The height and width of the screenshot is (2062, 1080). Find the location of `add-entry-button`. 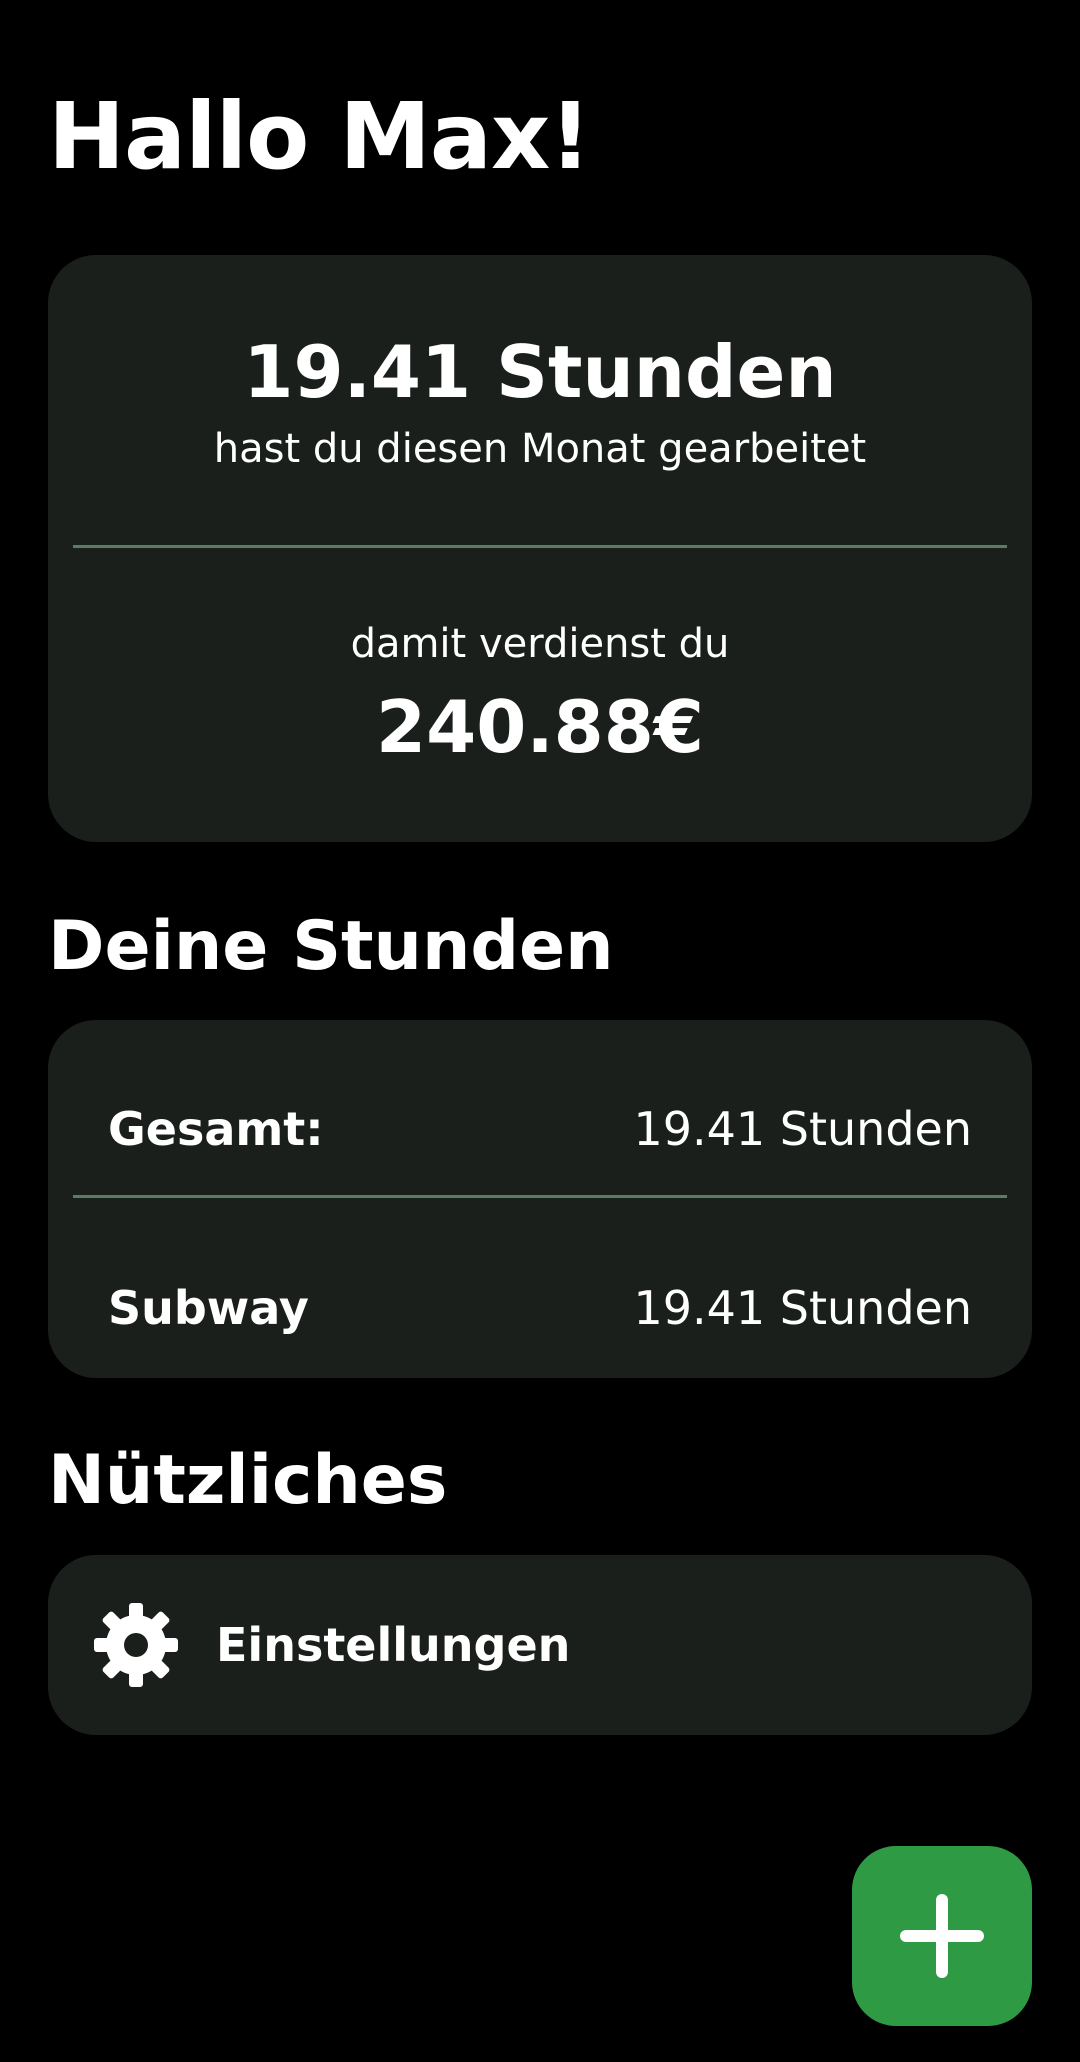

add-entry-button is located at coordinates (942, 1936).